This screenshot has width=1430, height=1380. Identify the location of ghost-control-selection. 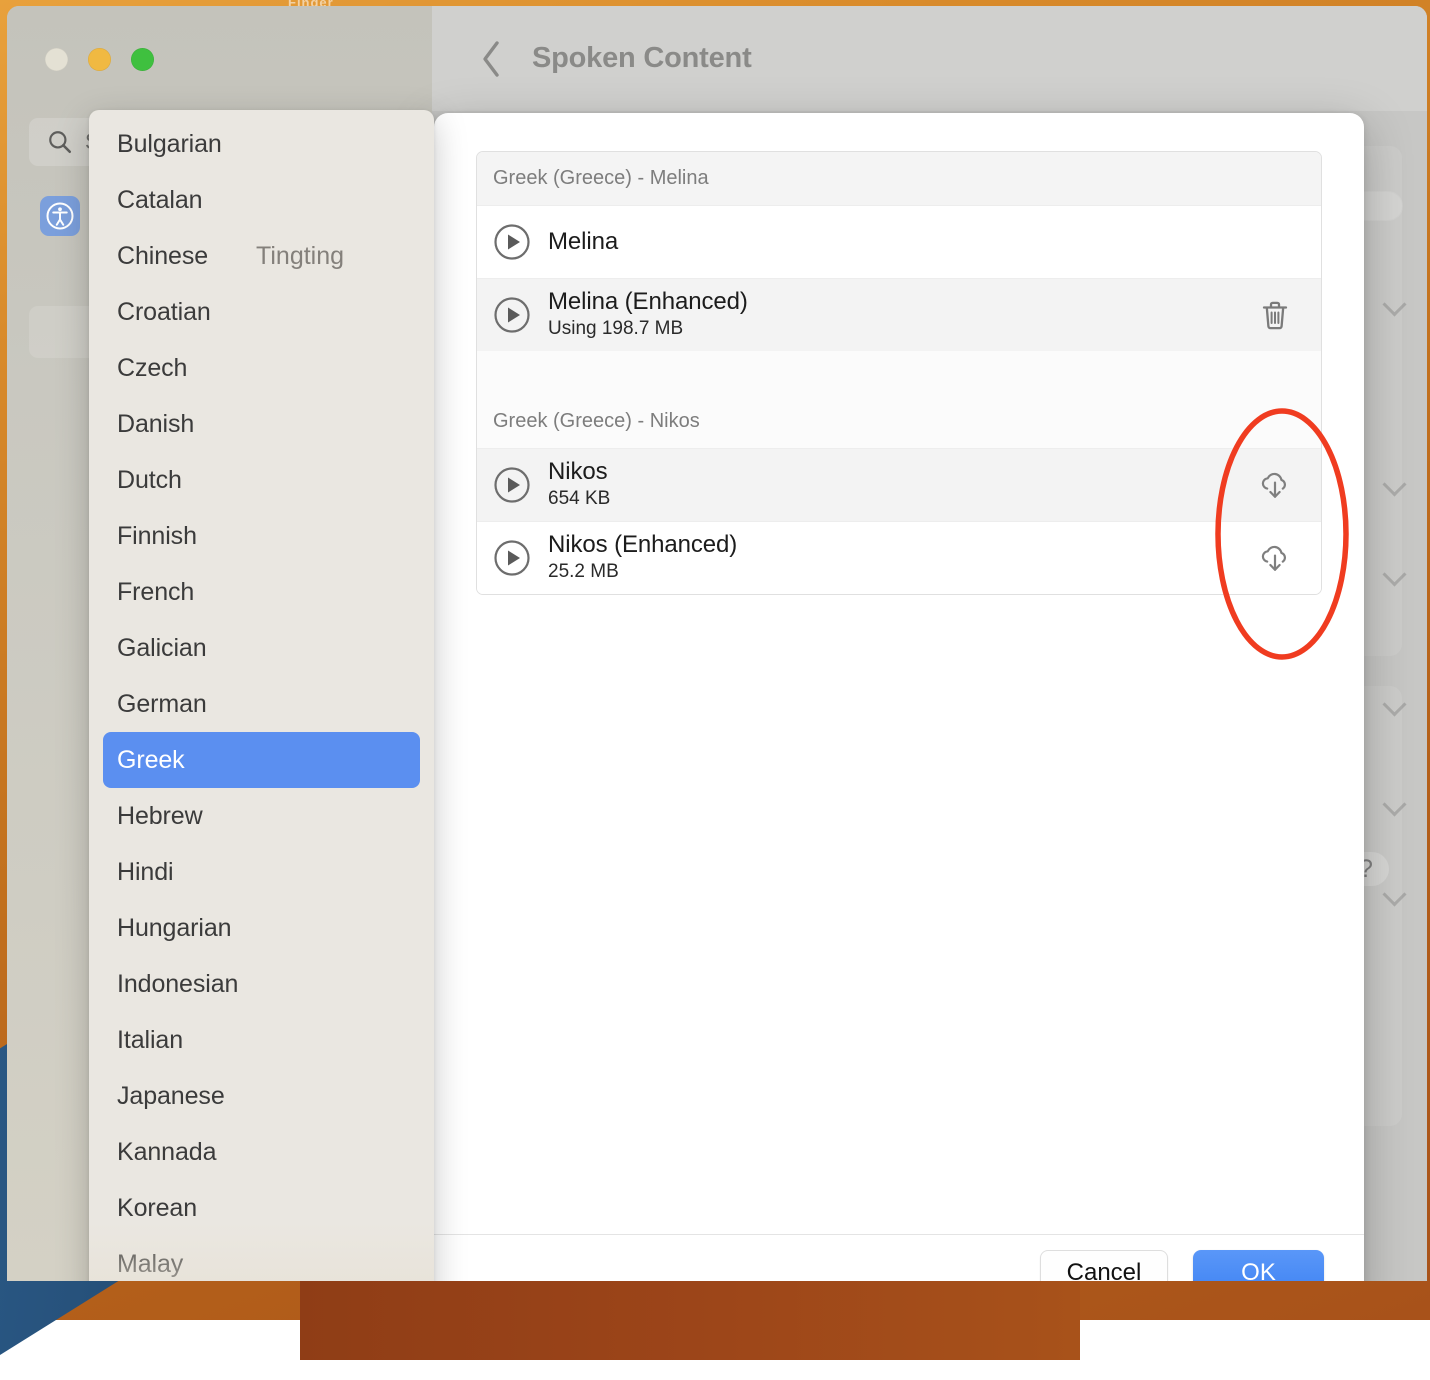
(1394, 704).